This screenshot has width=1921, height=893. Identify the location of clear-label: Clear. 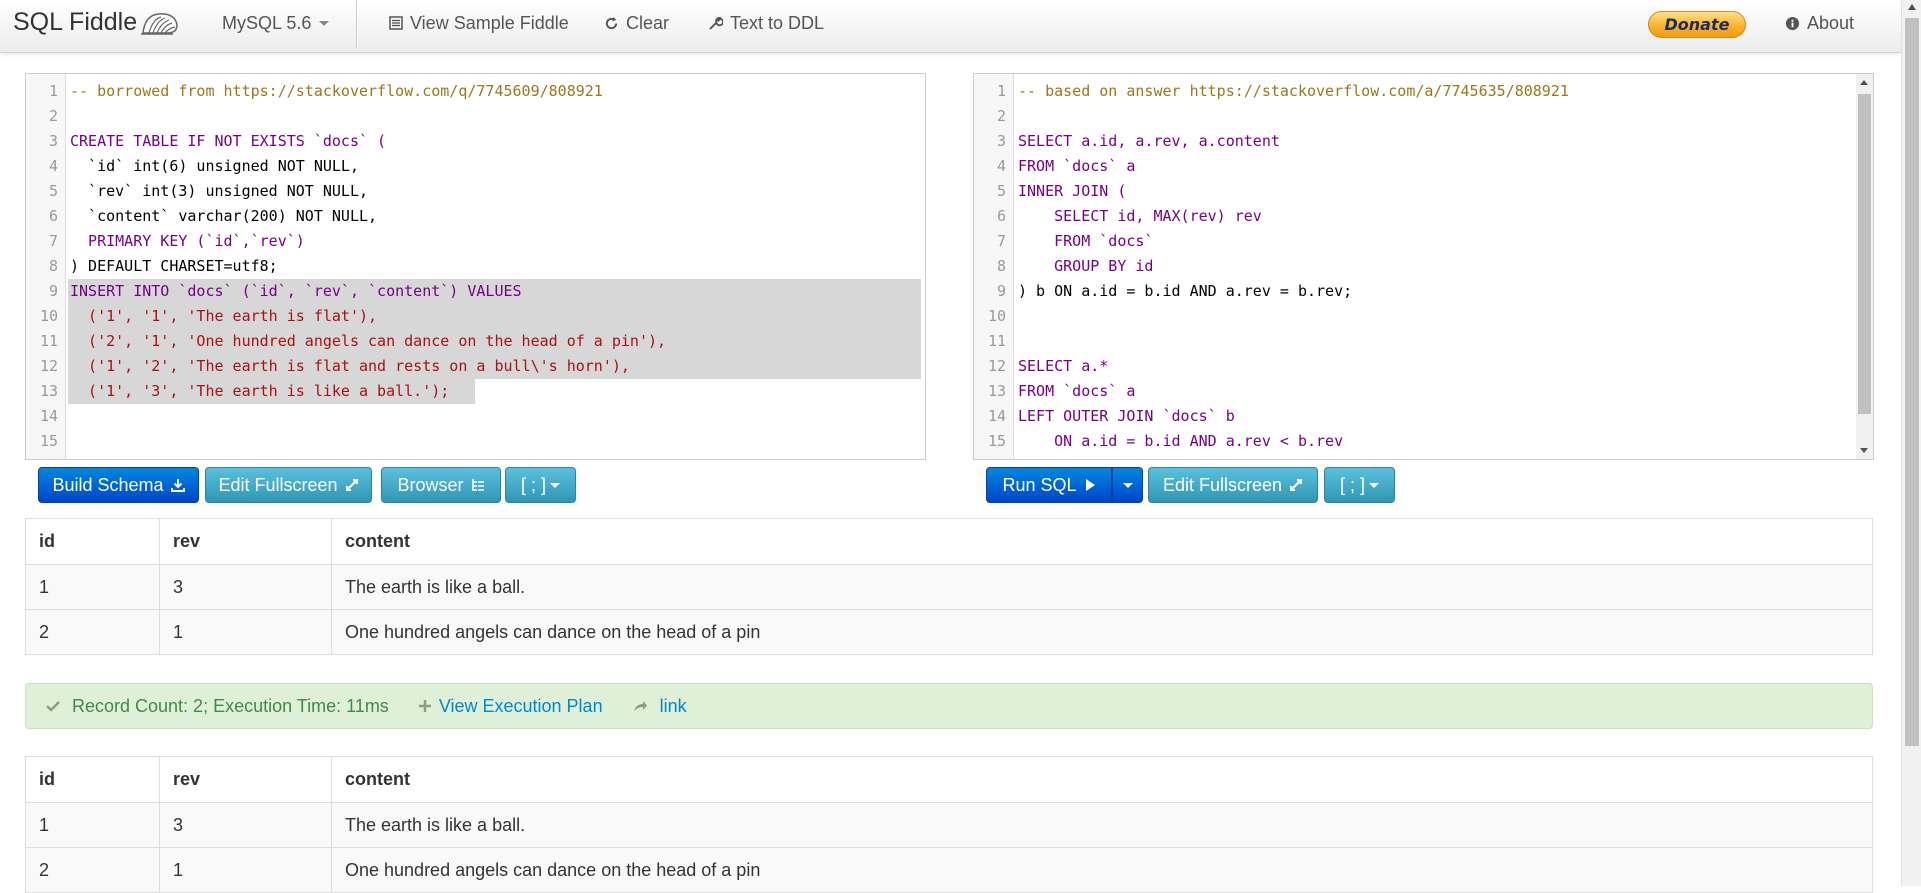
(648, 22).